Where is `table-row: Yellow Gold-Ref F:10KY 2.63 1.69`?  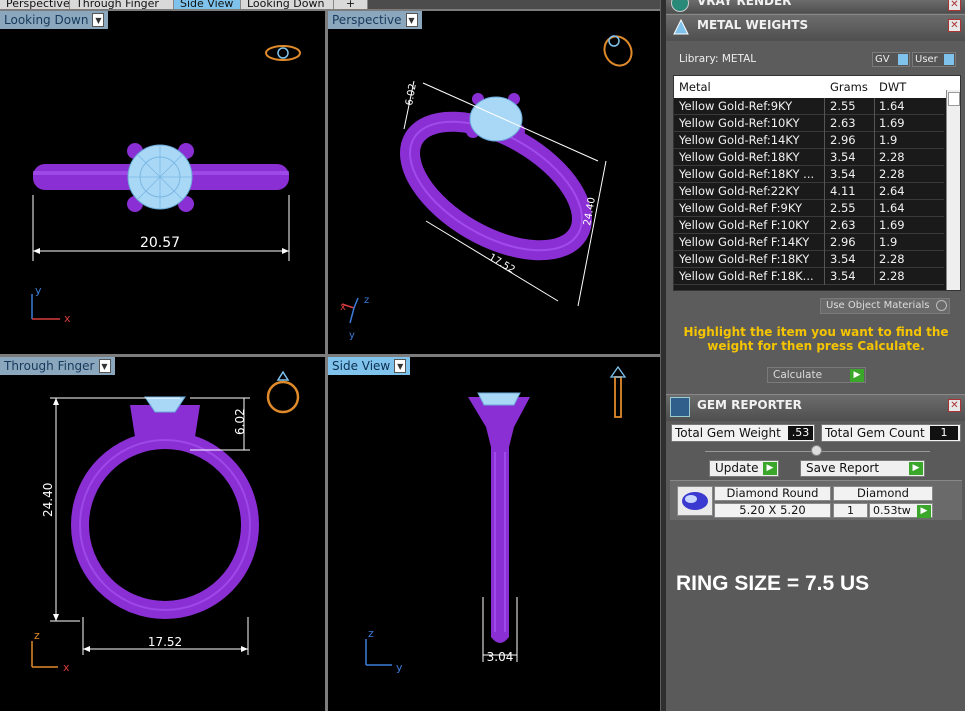
table-row: Yellow Gold-Ref F:10KY 2.63 1.69 is located at coordinates (809, 225).